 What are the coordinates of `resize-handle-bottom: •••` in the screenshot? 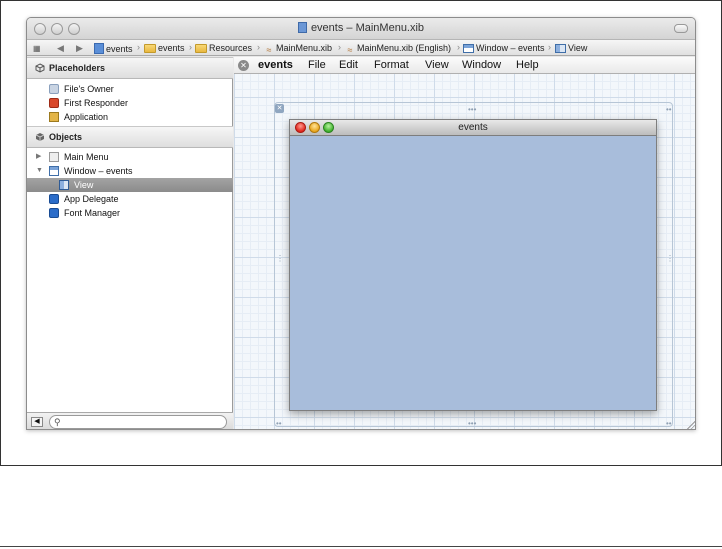 It's located at (472, 424).